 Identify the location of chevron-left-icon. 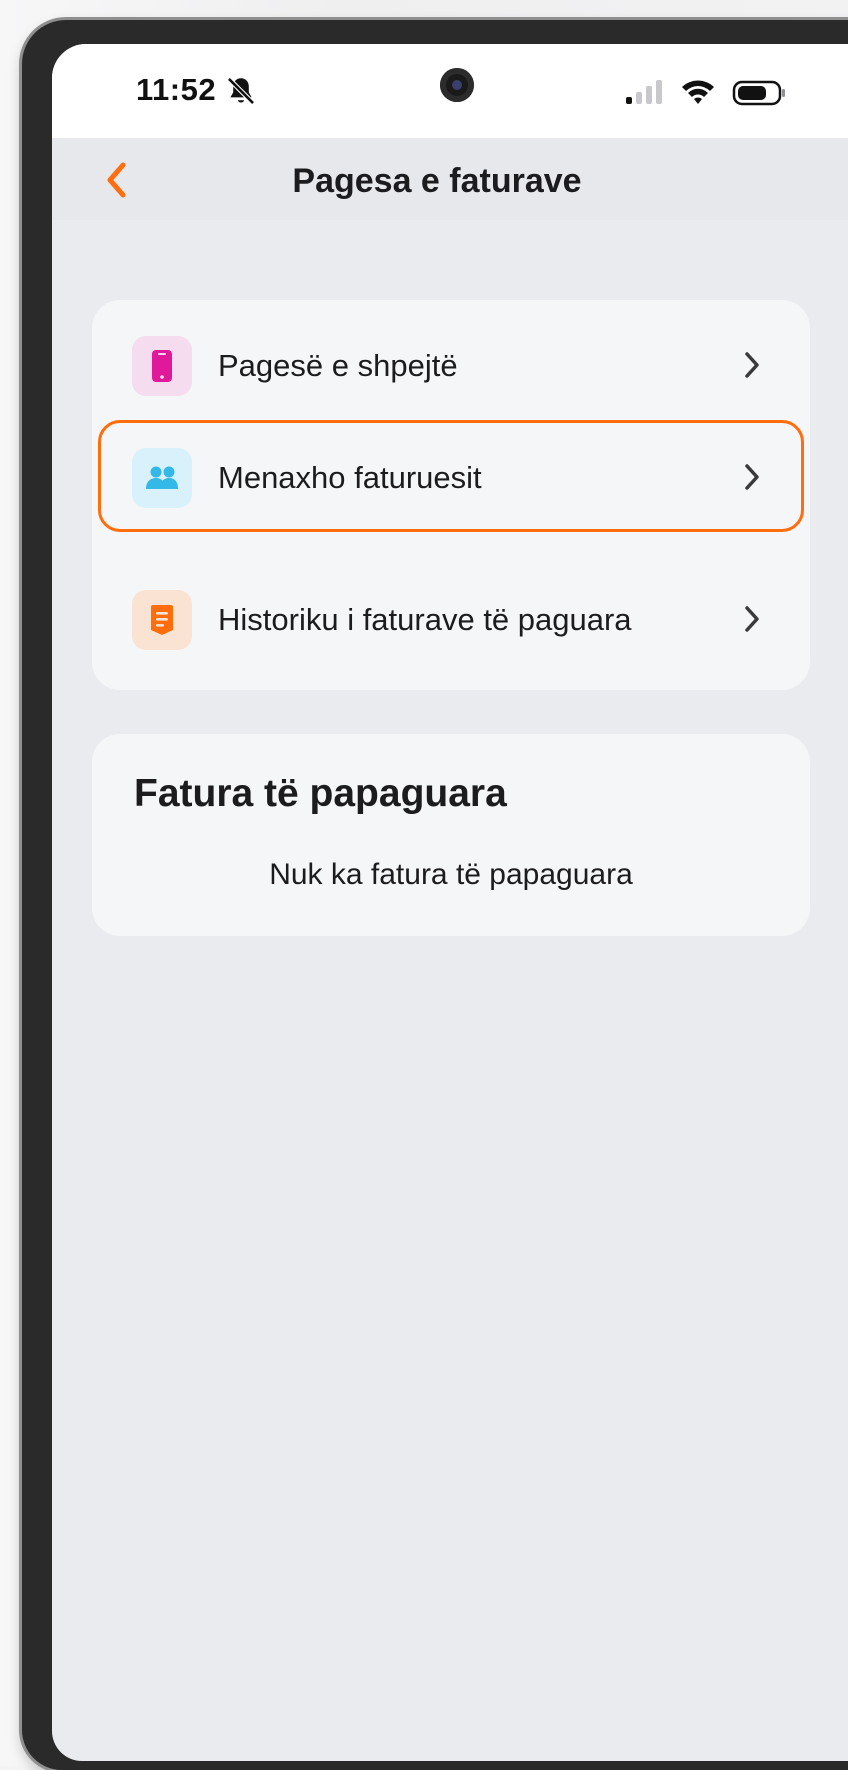
(116, 180).